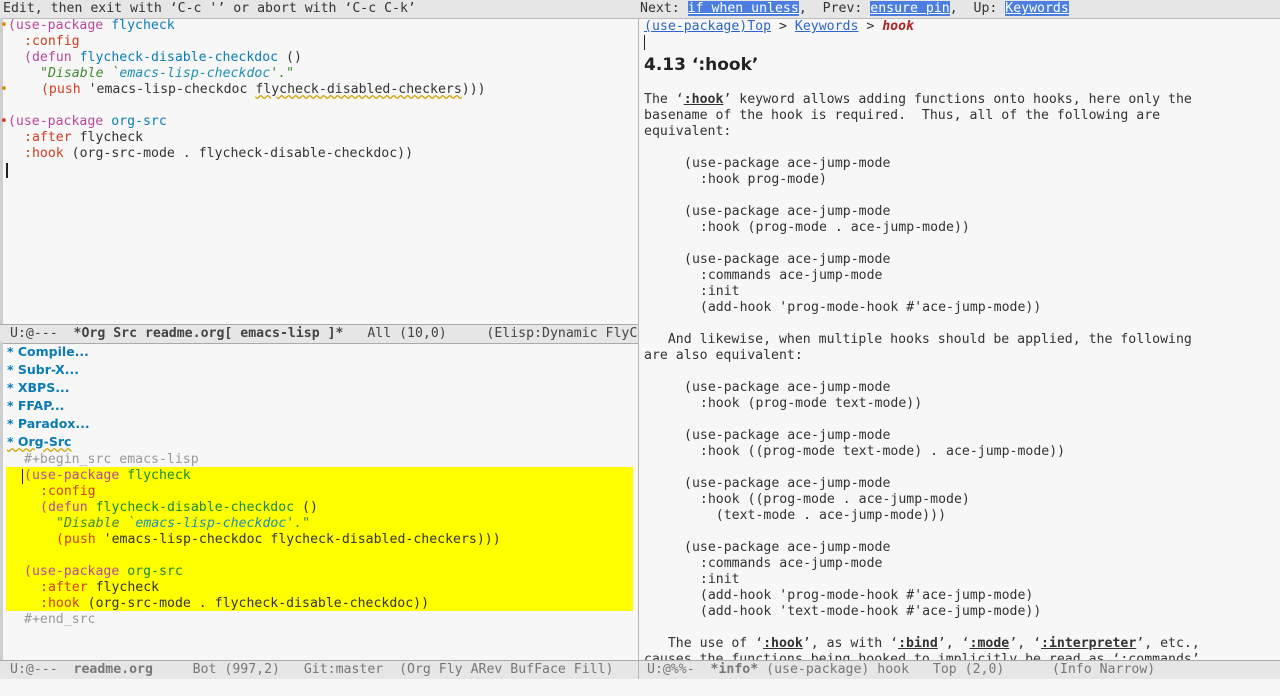 This screenshot has height=696, width=1280. I want to click on text: The use of ‘, so click(704, 643).